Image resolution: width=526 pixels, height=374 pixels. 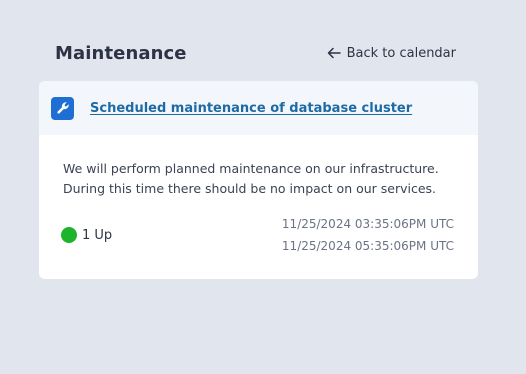 What do you see at coordinates (62, 108) in the screenshot?
I see `wrench-icon` at bounding box center [62, 108].